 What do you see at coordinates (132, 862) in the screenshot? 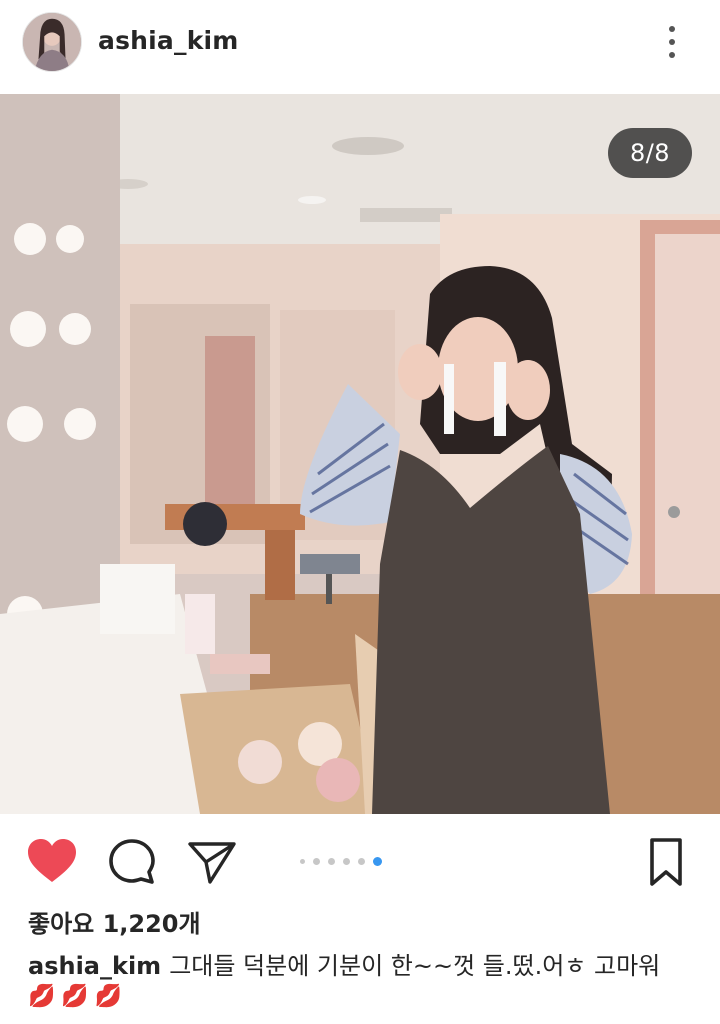
I see `comment-icon` at bounding box center [132, 862].